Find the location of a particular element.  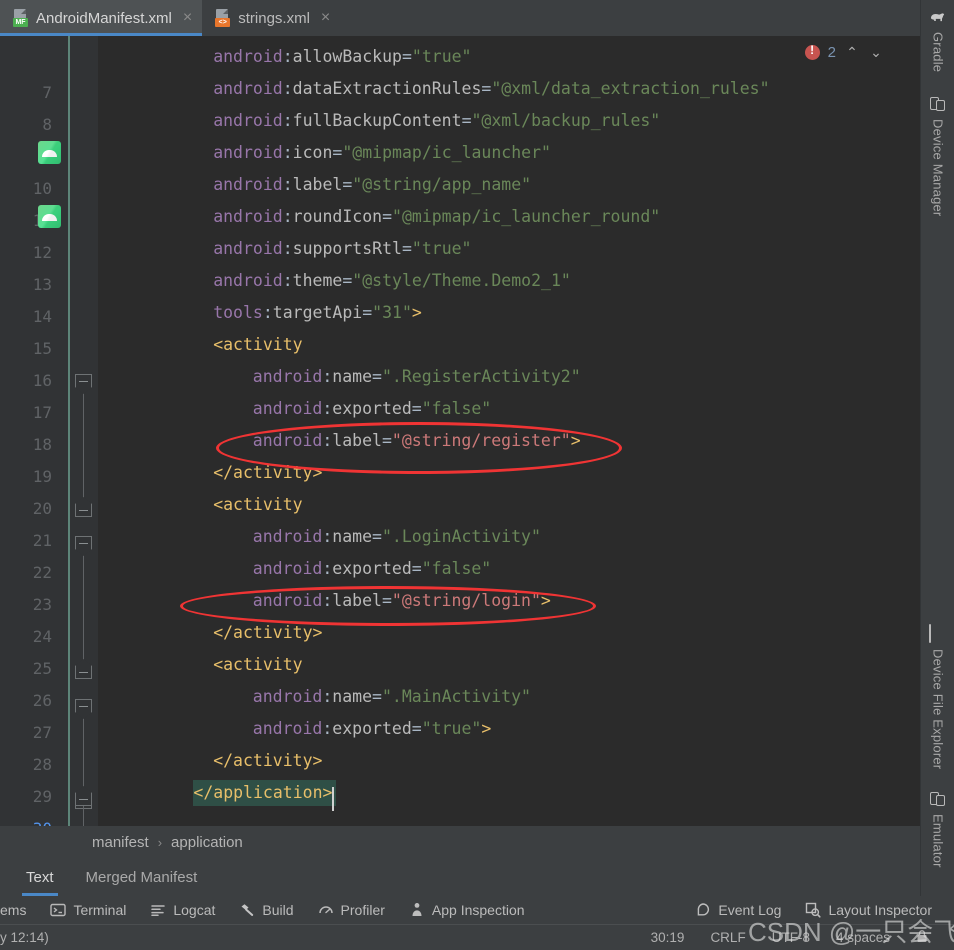

sidebar-item-device-file-explorer: Device File Explorer is located at coordinates (937, 696).